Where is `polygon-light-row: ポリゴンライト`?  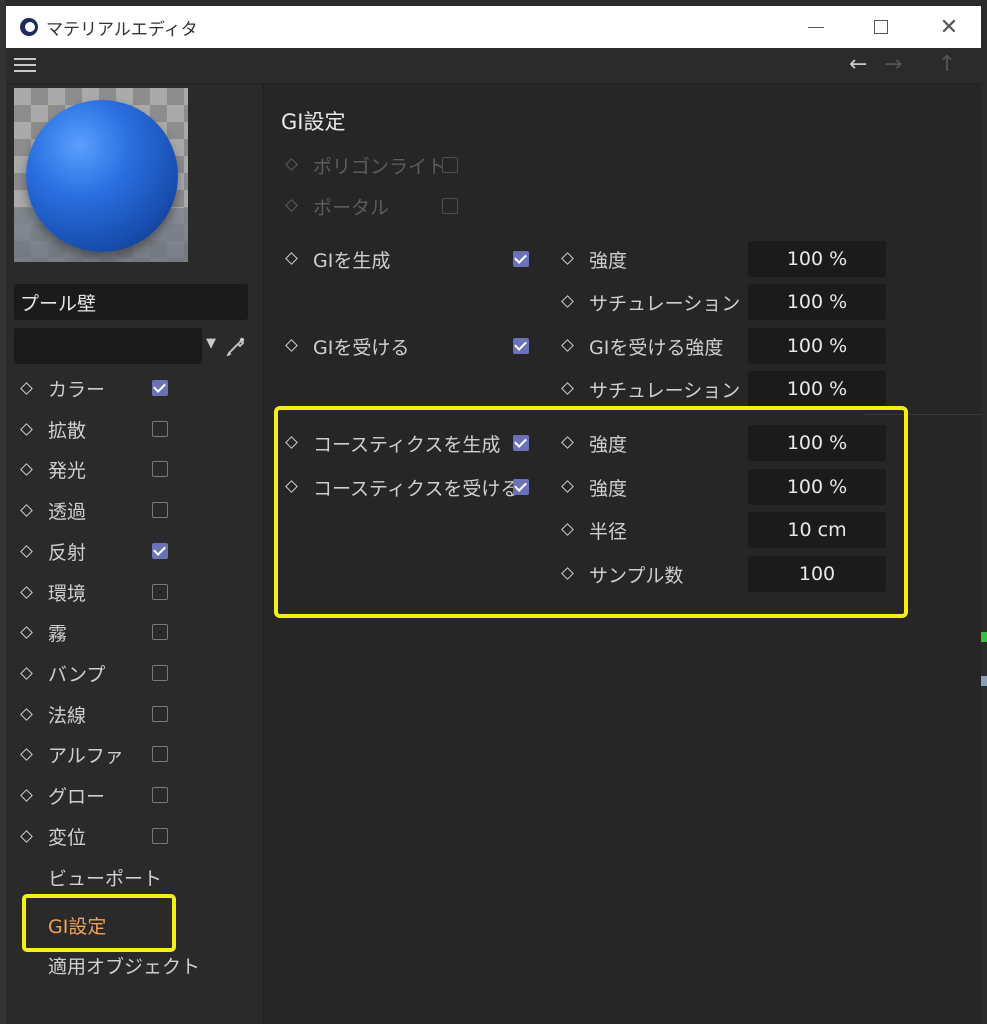 polygon-light-row: ポリゴンライト is located at coordinates (386, 165).